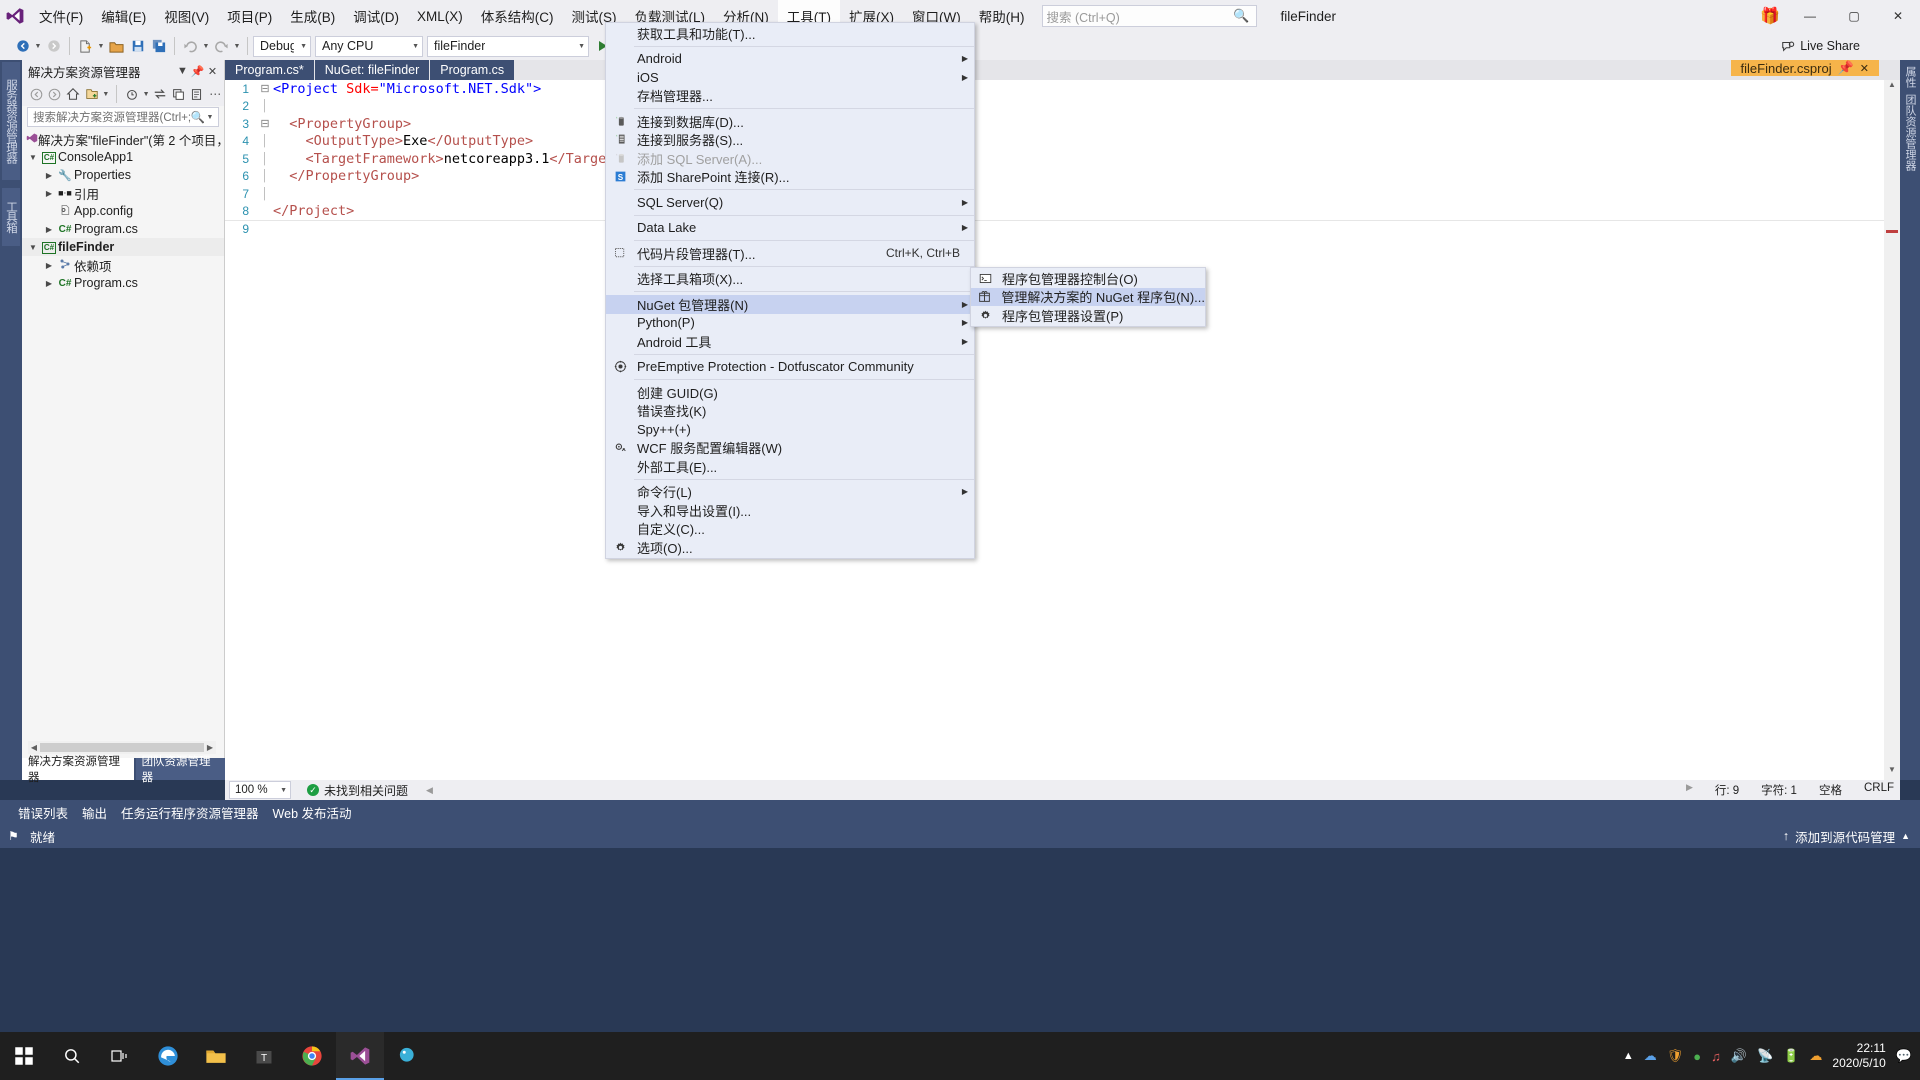 The image size is (1920, 1080). What do you see at coordinates (790, 323) in the screenshot?
I see `menu-item-python: Python(P) ▶` at bounding box center [790, 323].